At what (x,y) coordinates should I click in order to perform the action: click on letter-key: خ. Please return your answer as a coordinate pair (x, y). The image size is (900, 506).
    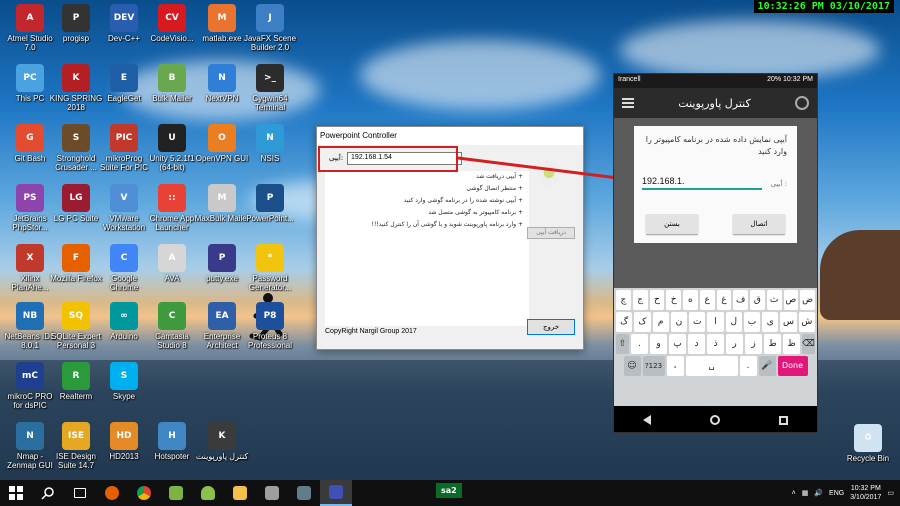
    Looking at the image, I should click on (673, 300).